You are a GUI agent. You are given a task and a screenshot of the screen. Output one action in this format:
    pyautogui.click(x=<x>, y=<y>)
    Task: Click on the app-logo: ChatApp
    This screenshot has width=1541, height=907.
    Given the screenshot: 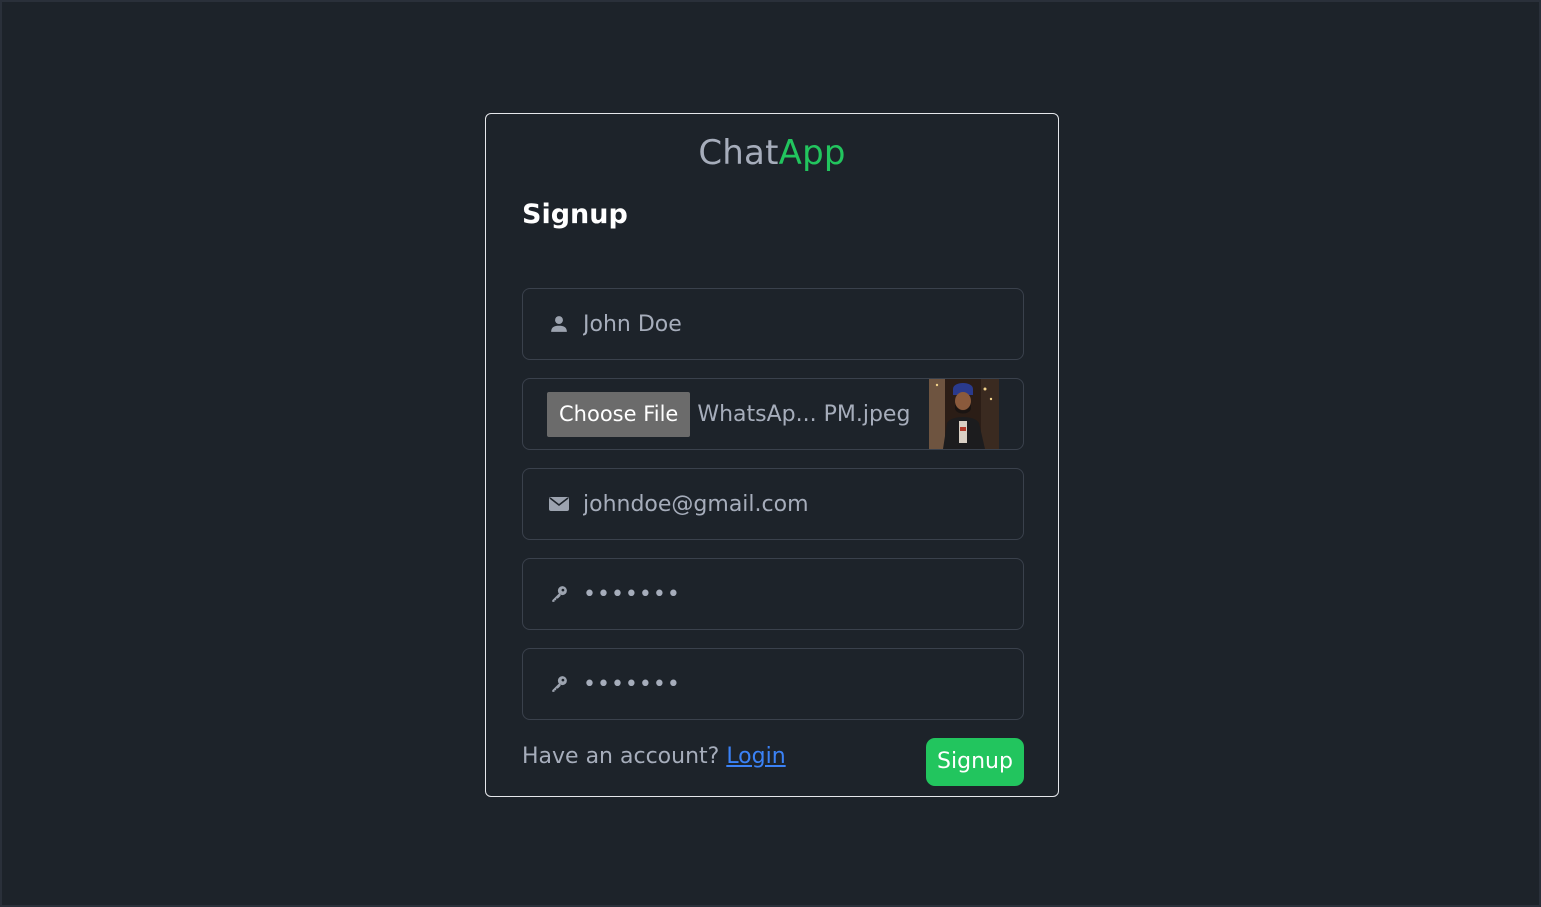 What is the action you would take?
    pyautogui.click(x=772, y=153)
    